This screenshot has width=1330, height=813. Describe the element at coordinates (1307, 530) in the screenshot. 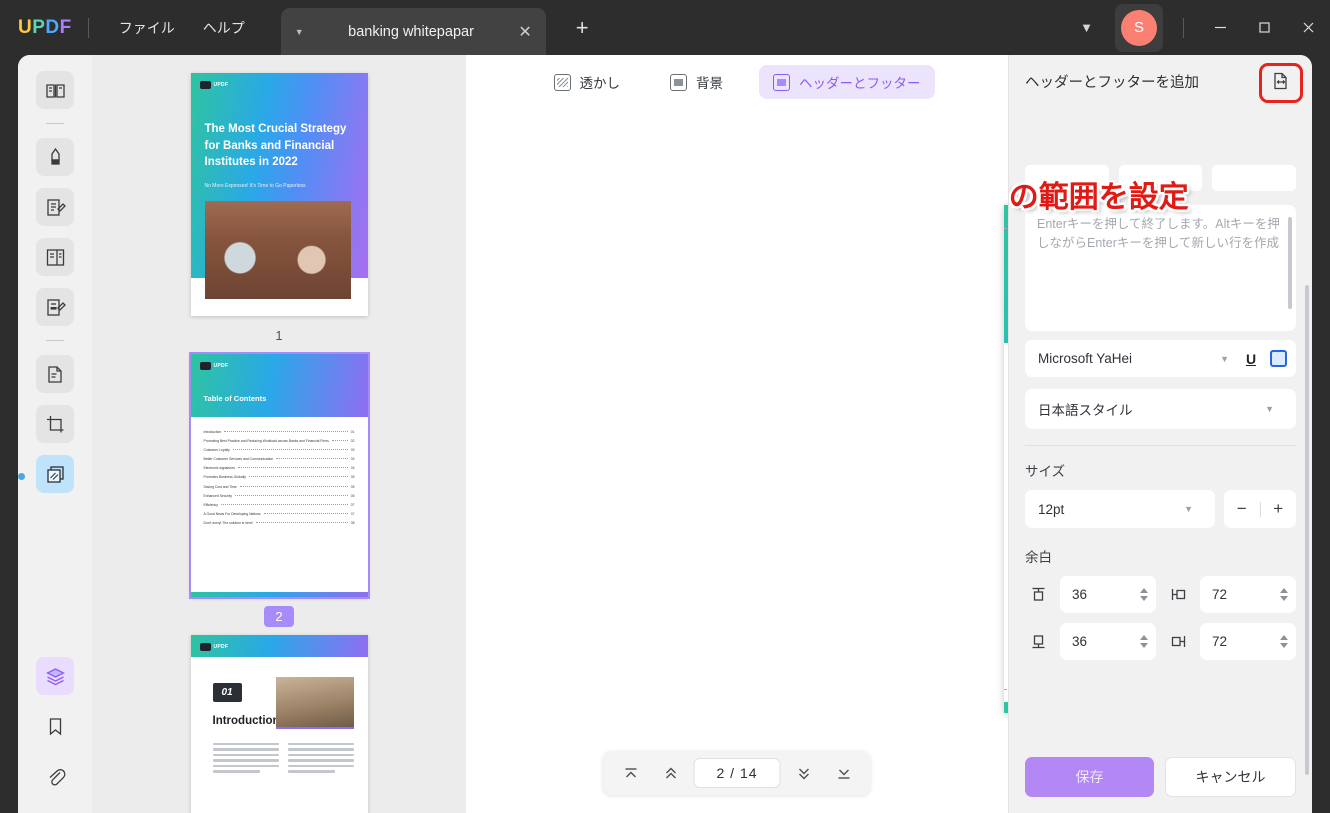

I see `panel-scrollbar` at that location.